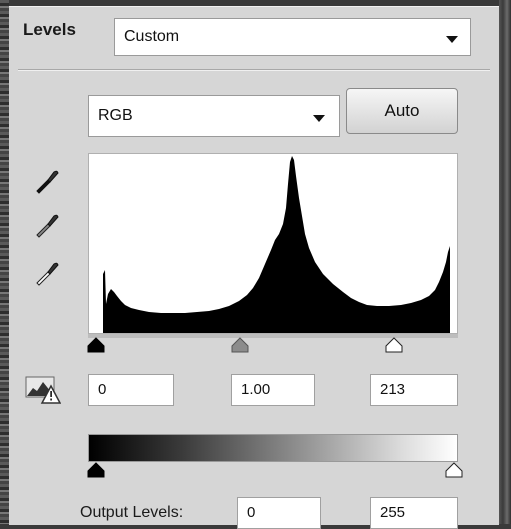  What do you see at coordinates (402, 111) in the screenshot?
I see `auto-button: Auto` at bounding box center [402, 111].